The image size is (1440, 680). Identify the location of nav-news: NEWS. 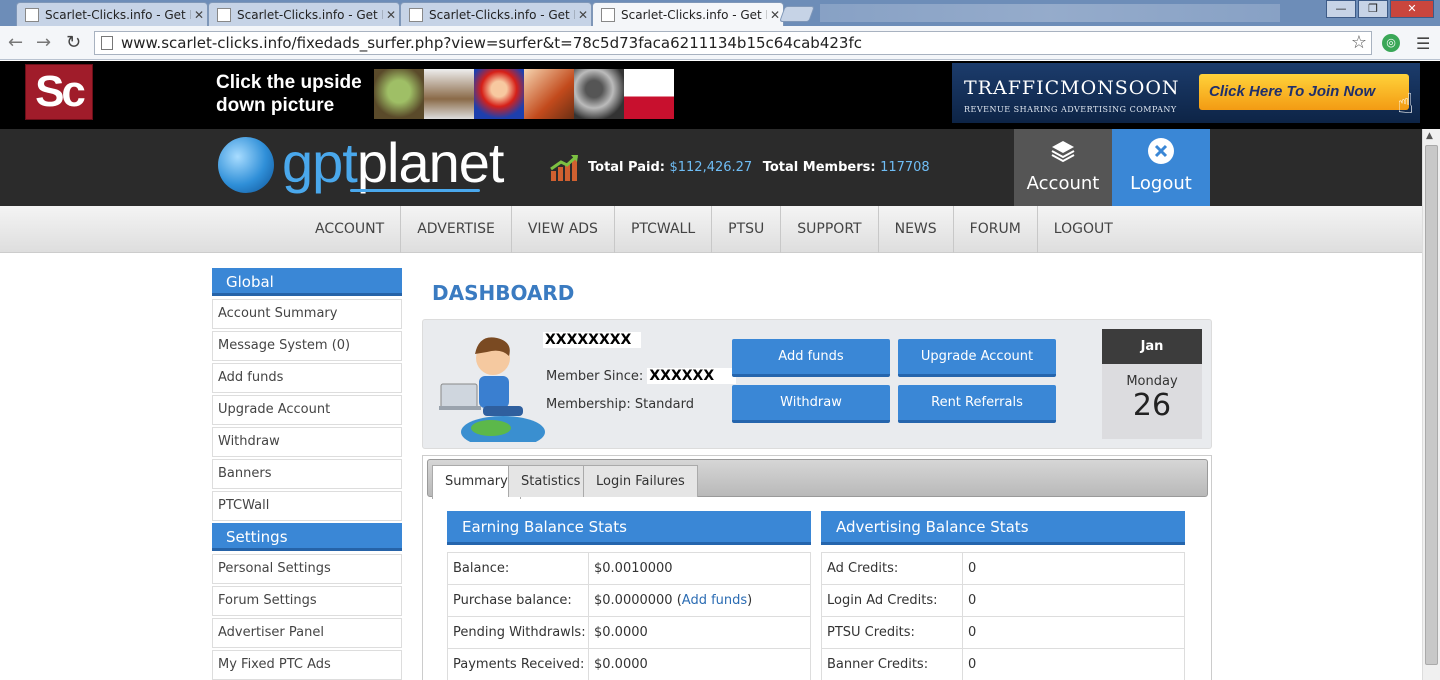
(916, 229).